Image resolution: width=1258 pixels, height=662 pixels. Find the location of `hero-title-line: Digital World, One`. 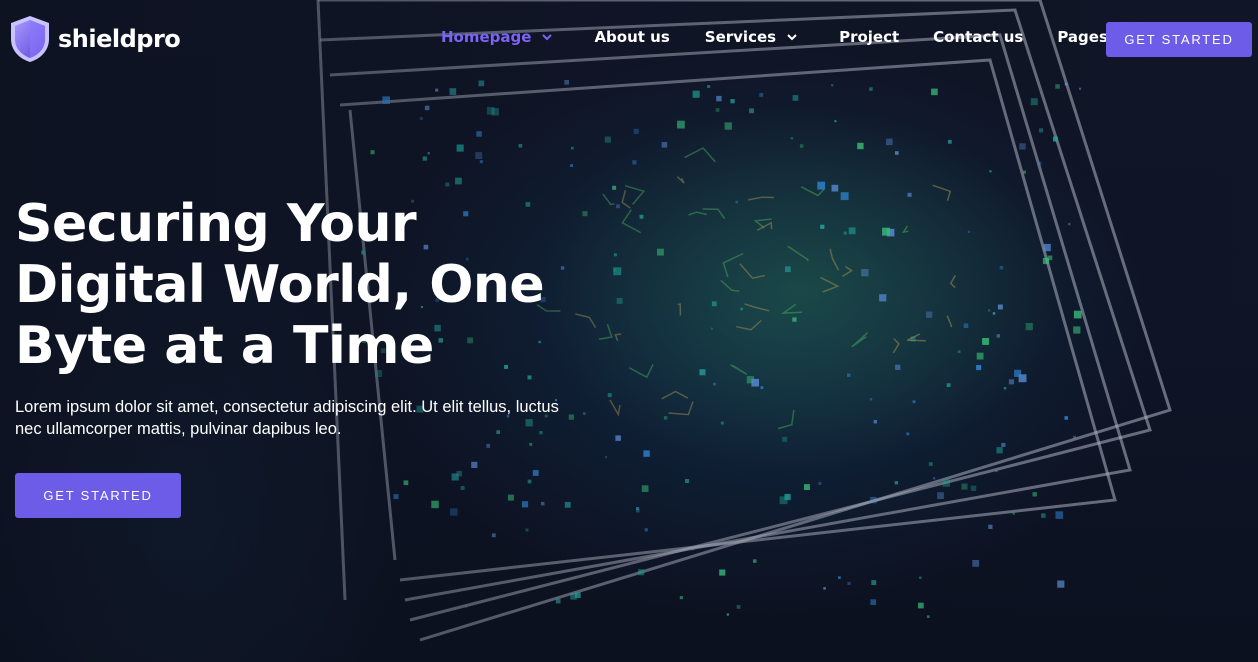

hero-title-line: Digital World, One is located at coordinates (280, 285).